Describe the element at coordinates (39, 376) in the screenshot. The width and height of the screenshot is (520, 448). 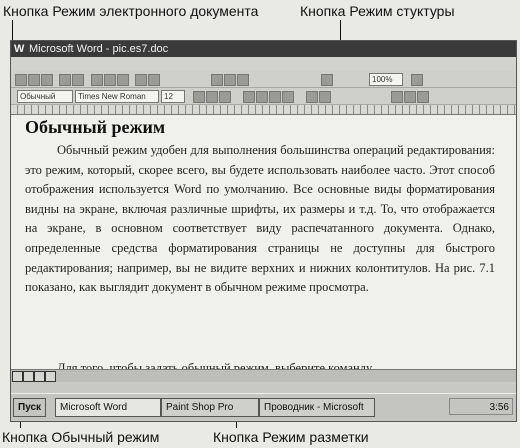
I see `page-layout-view-button` at that location.